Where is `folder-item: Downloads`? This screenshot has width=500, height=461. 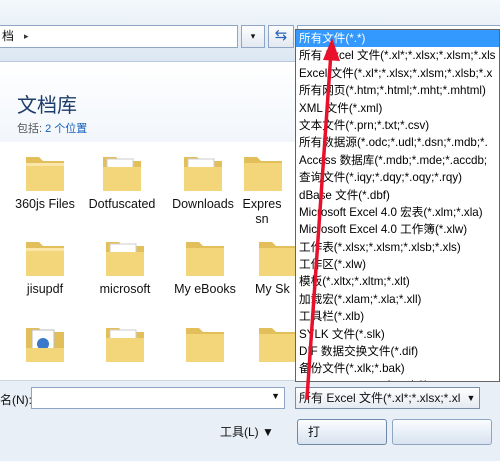 folder-item: Downloads is located at coordinates (203, 180).